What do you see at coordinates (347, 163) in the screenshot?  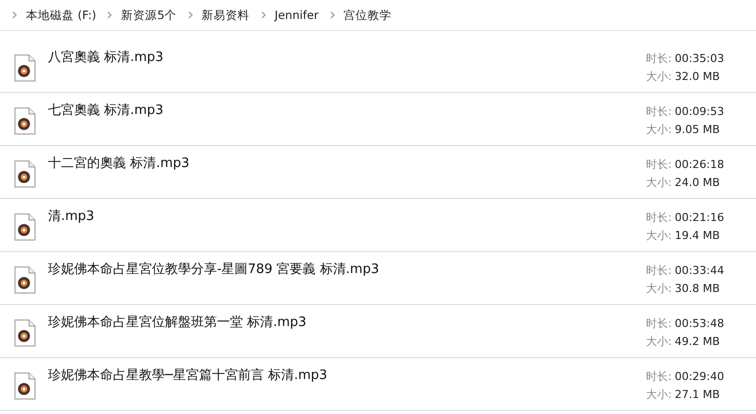 I see `file-name: 十二宮的奧義 标清.mp3` at bounding box center [347, 163].